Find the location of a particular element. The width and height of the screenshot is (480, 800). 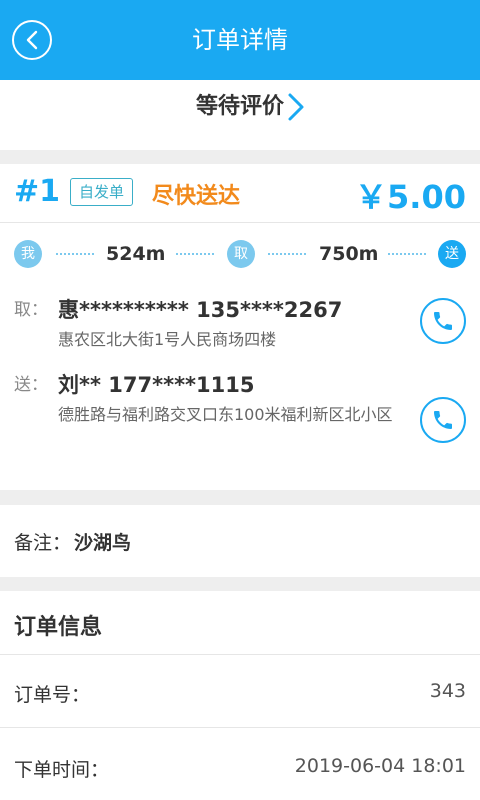

delivery-call-button is located at coordinates (443, 420).